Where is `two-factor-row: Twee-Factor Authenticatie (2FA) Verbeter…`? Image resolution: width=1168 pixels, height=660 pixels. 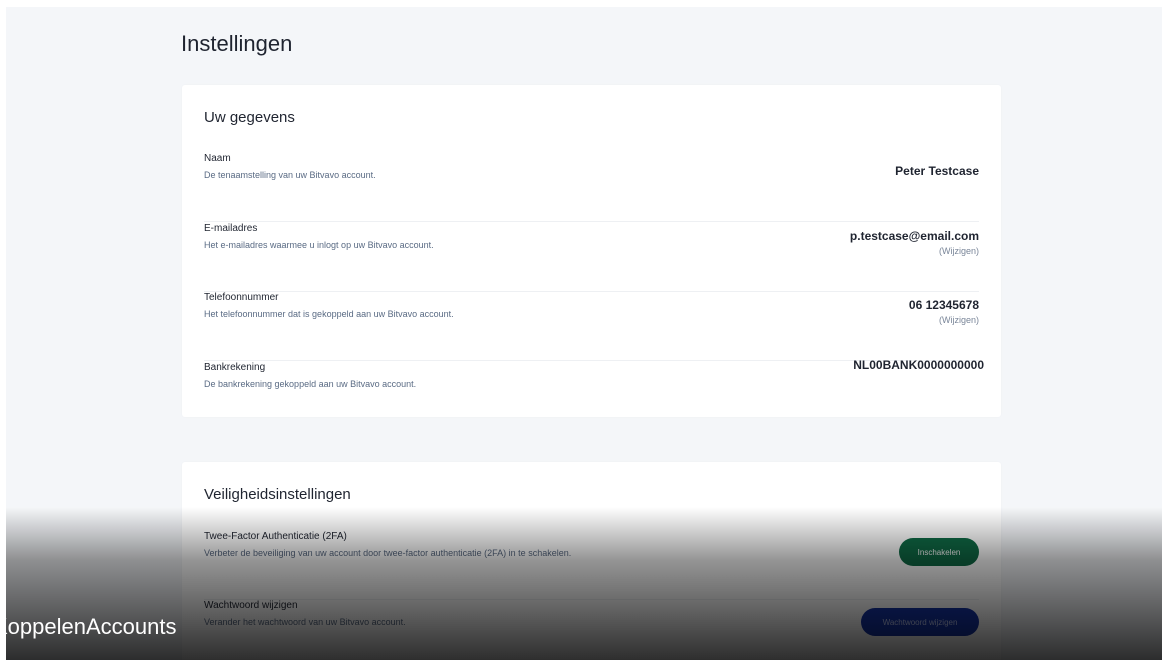
two-factor-row: Twee-Factor Authenticatie (2FA) Verbeter… is located at coordinates (591, 565).